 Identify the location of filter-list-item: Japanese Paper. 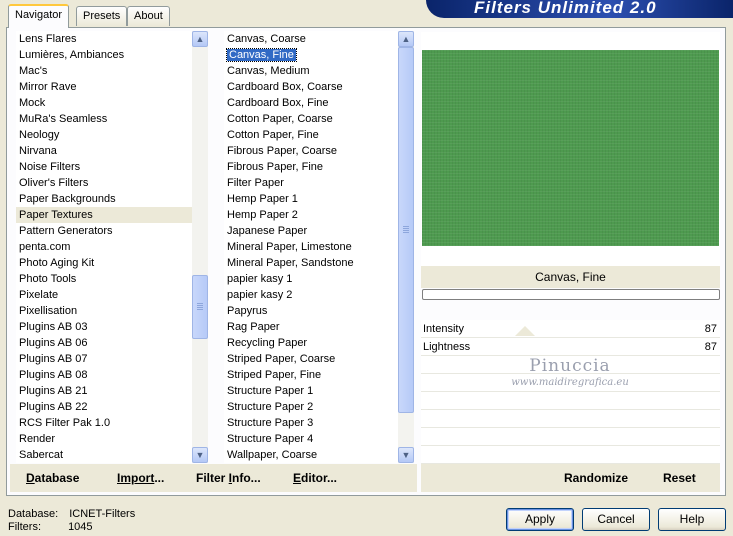
(311, 231).